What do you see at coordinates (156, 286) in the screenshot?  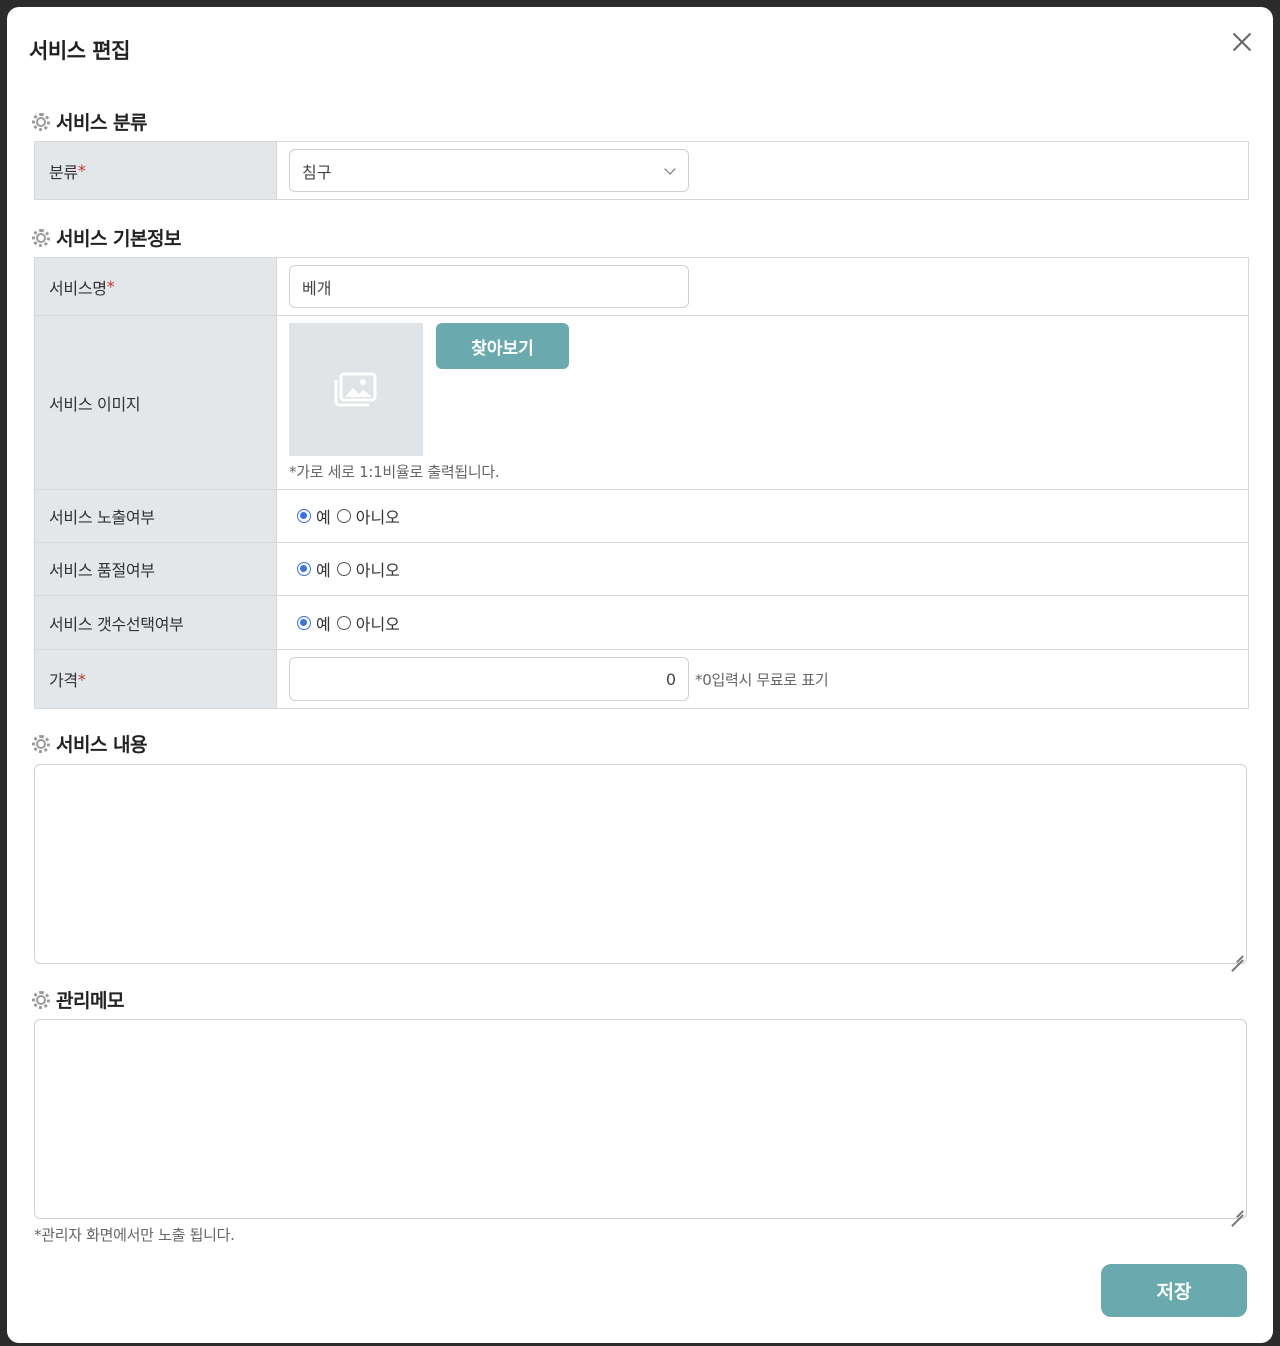 I see `name-label-cell: 서비스명 *` at bounding box center [156, 286].